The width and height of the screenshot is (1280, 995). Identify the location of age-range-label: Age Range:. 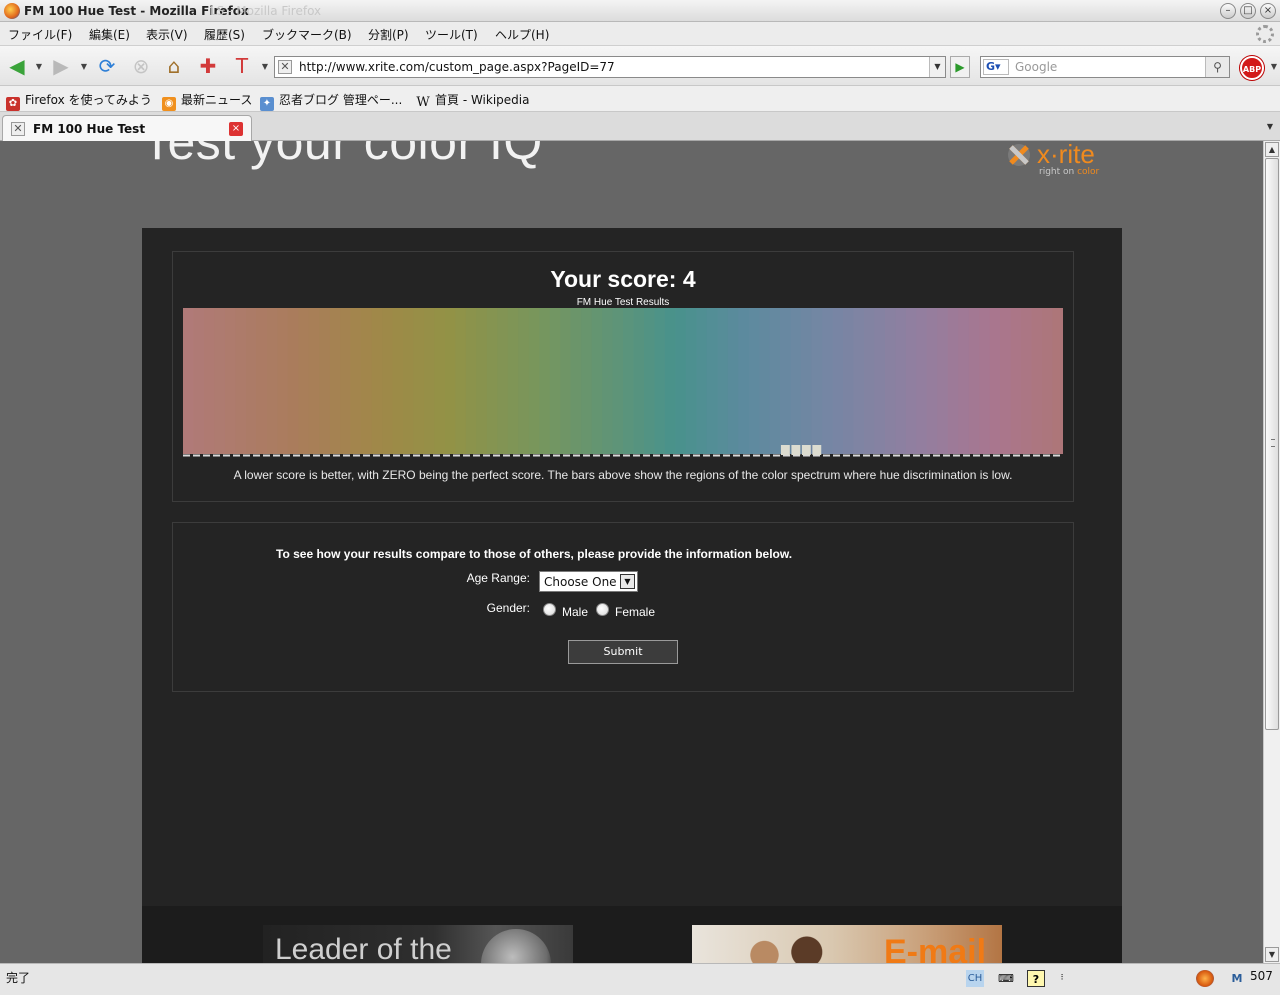
(498, 578).